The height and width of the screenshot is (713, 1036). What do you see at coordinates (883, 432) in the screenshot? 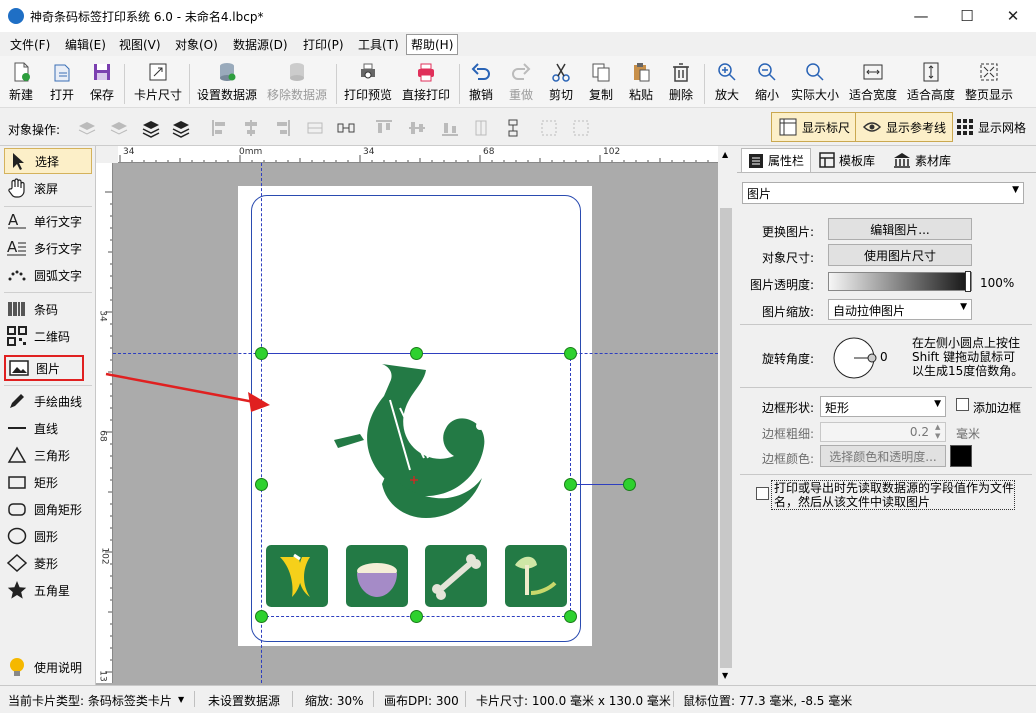
I see `border-width-input: 0.2` at bounding box center [883, 432].